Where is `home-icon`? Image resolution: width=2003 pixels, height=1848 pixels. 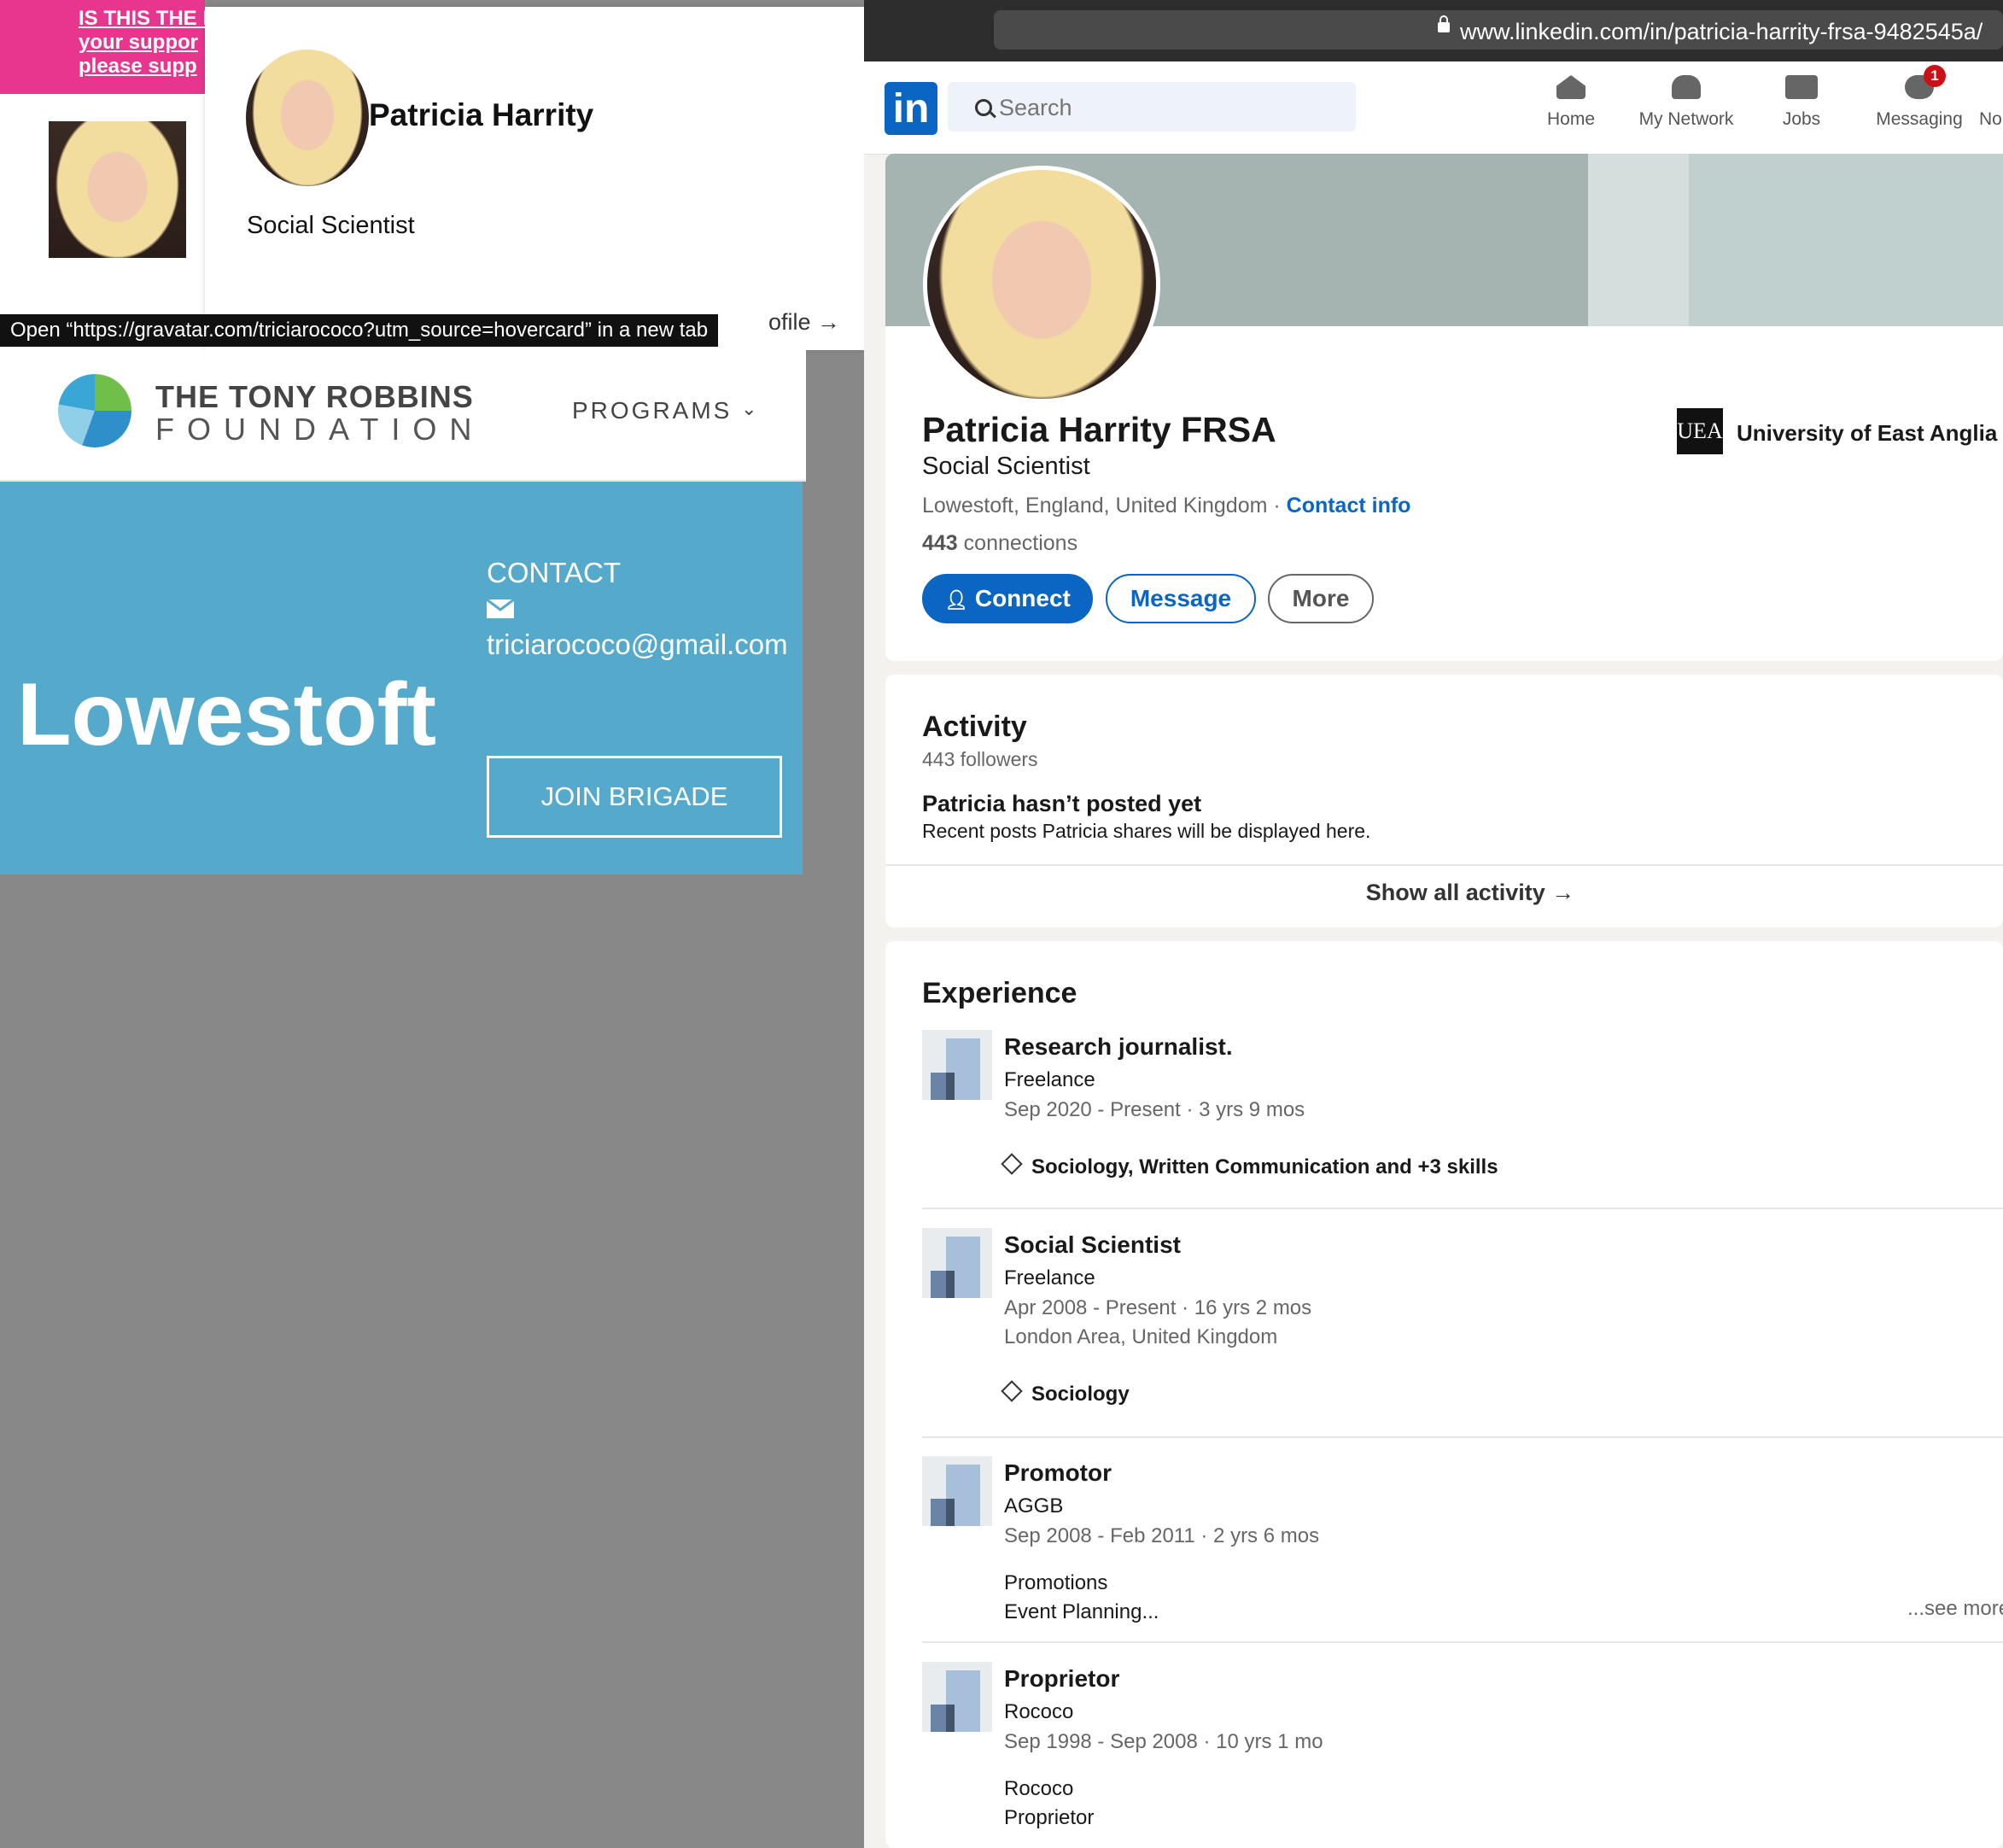 home-icon is located at coordinates (1570, 87).